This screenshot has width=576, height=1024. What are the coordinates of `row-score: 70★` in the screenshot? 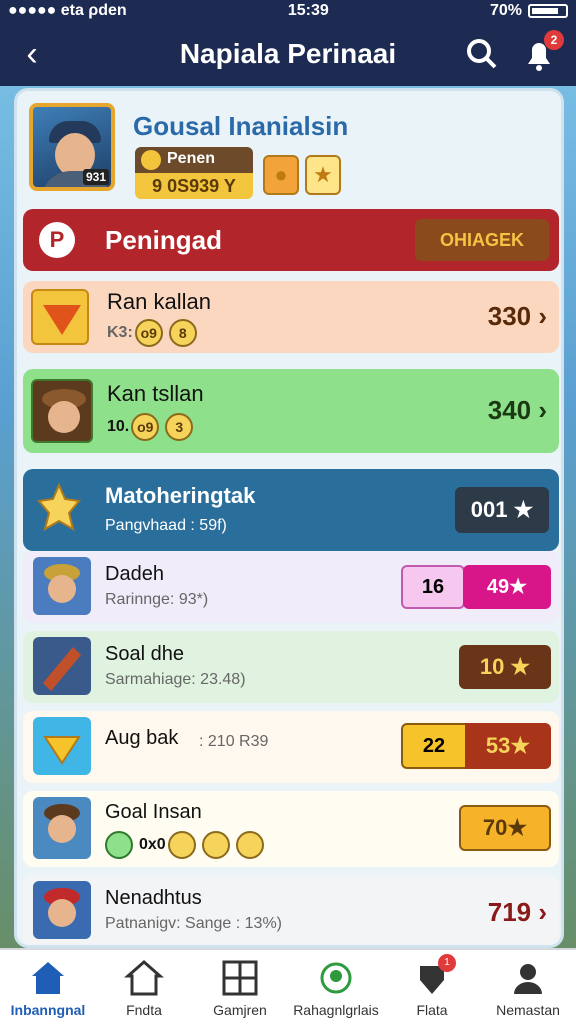 It's located at (505, 828).